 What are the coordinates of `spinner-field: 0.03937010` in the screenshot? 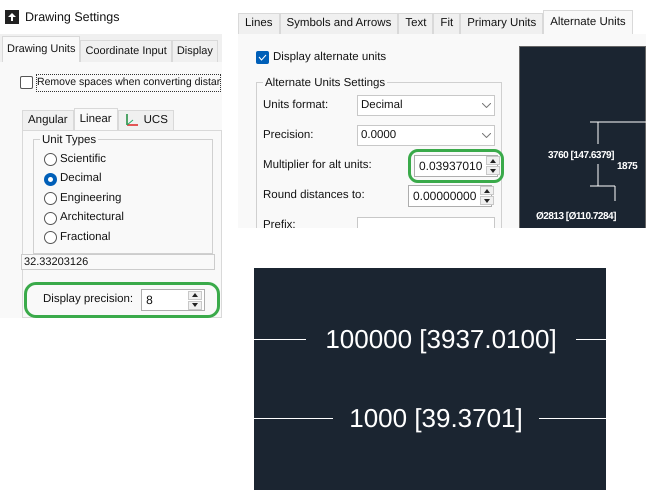 It's located at (456, 165).